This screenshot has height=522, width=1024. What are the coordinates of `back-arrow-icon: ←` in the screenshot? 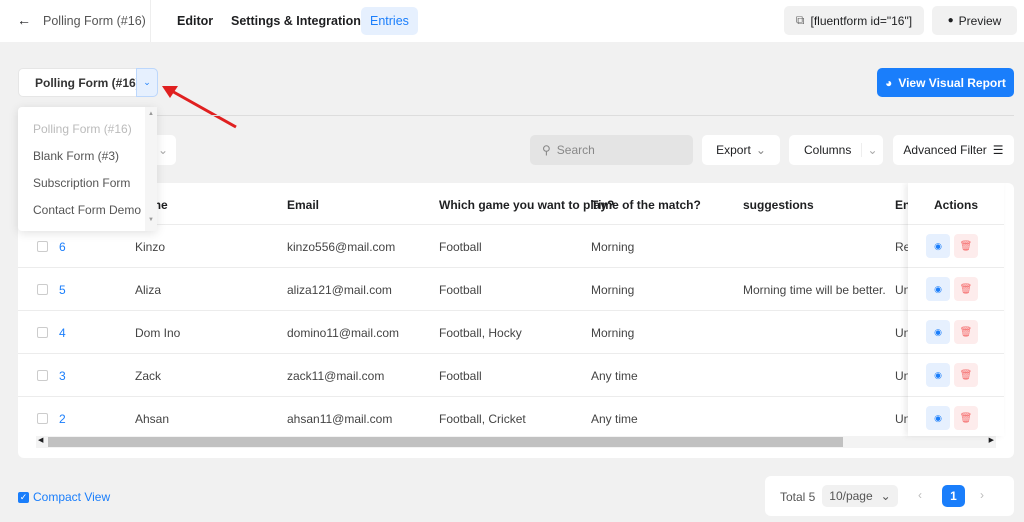 It's located at (24, 20).